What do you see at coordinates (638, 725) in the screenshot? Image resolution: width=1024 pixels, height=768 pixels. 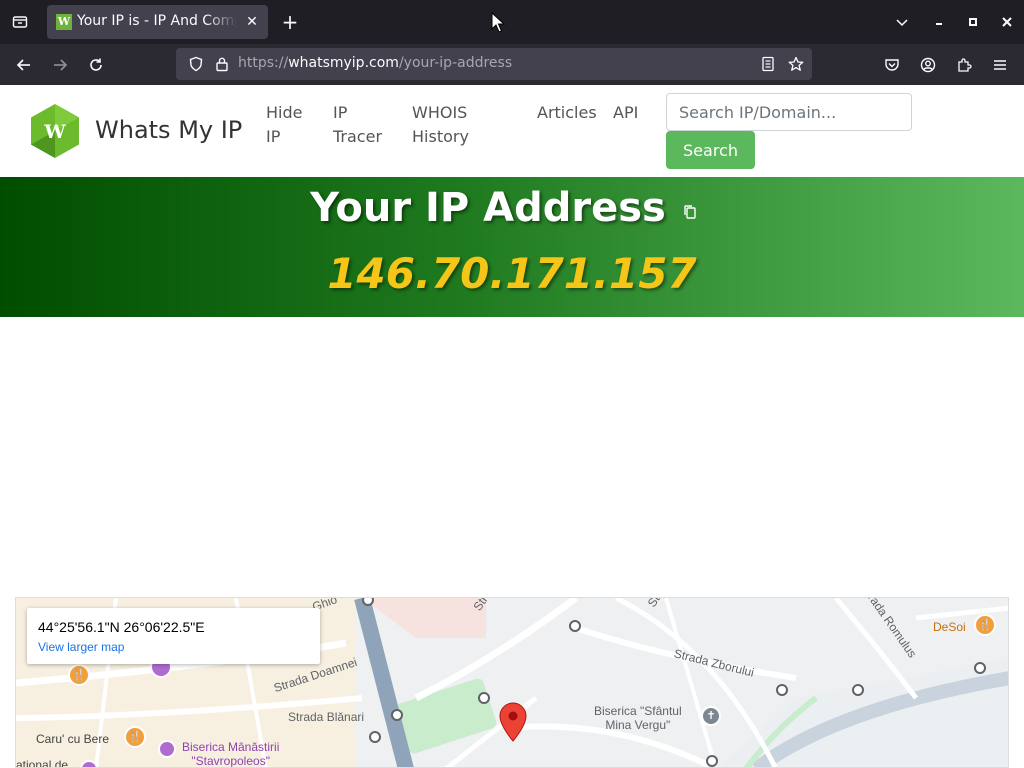 I see `map-poi-label-line: Mina Vergu"` at bounding box center [638, 725].